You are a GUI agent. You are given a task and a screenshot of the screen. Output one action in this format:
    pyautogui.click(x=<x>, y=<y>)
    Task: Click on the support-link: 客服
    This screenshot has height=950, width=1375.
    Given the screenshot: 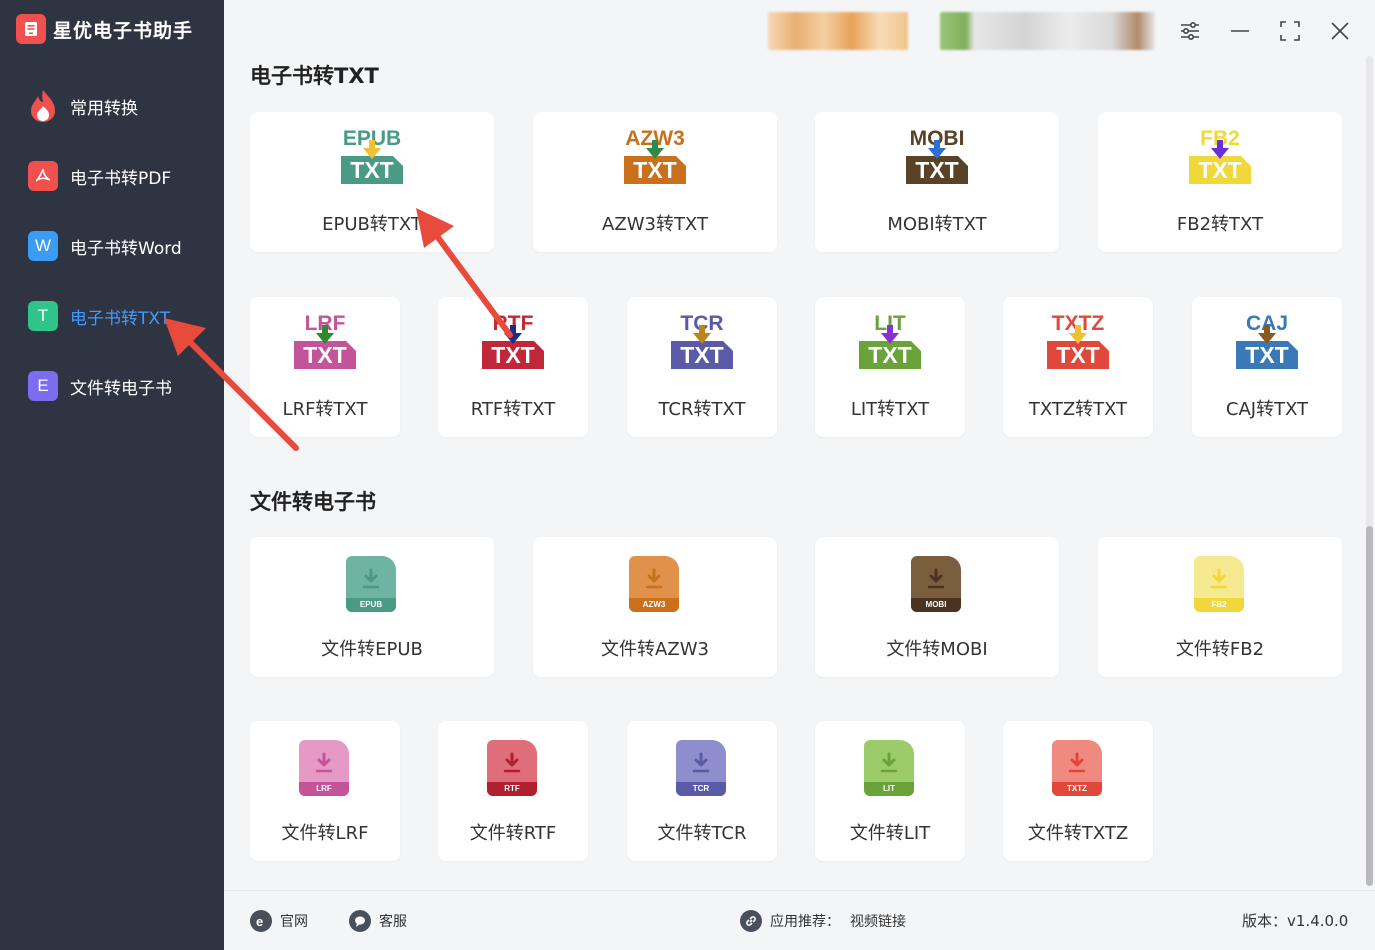 What is the action you would take?
    pyautogui.click(x=378, y=921)
    